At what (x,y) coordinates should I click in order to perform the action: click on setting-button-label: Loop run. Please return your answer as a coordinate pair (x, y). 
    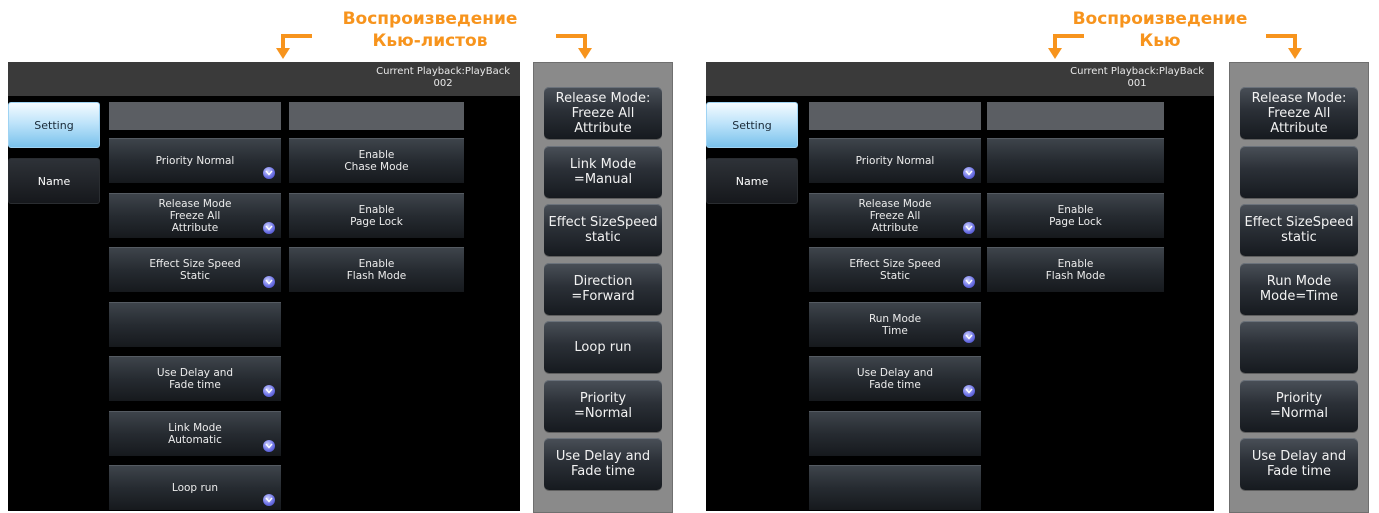
    Looking at the image, I should click on (195, 488).